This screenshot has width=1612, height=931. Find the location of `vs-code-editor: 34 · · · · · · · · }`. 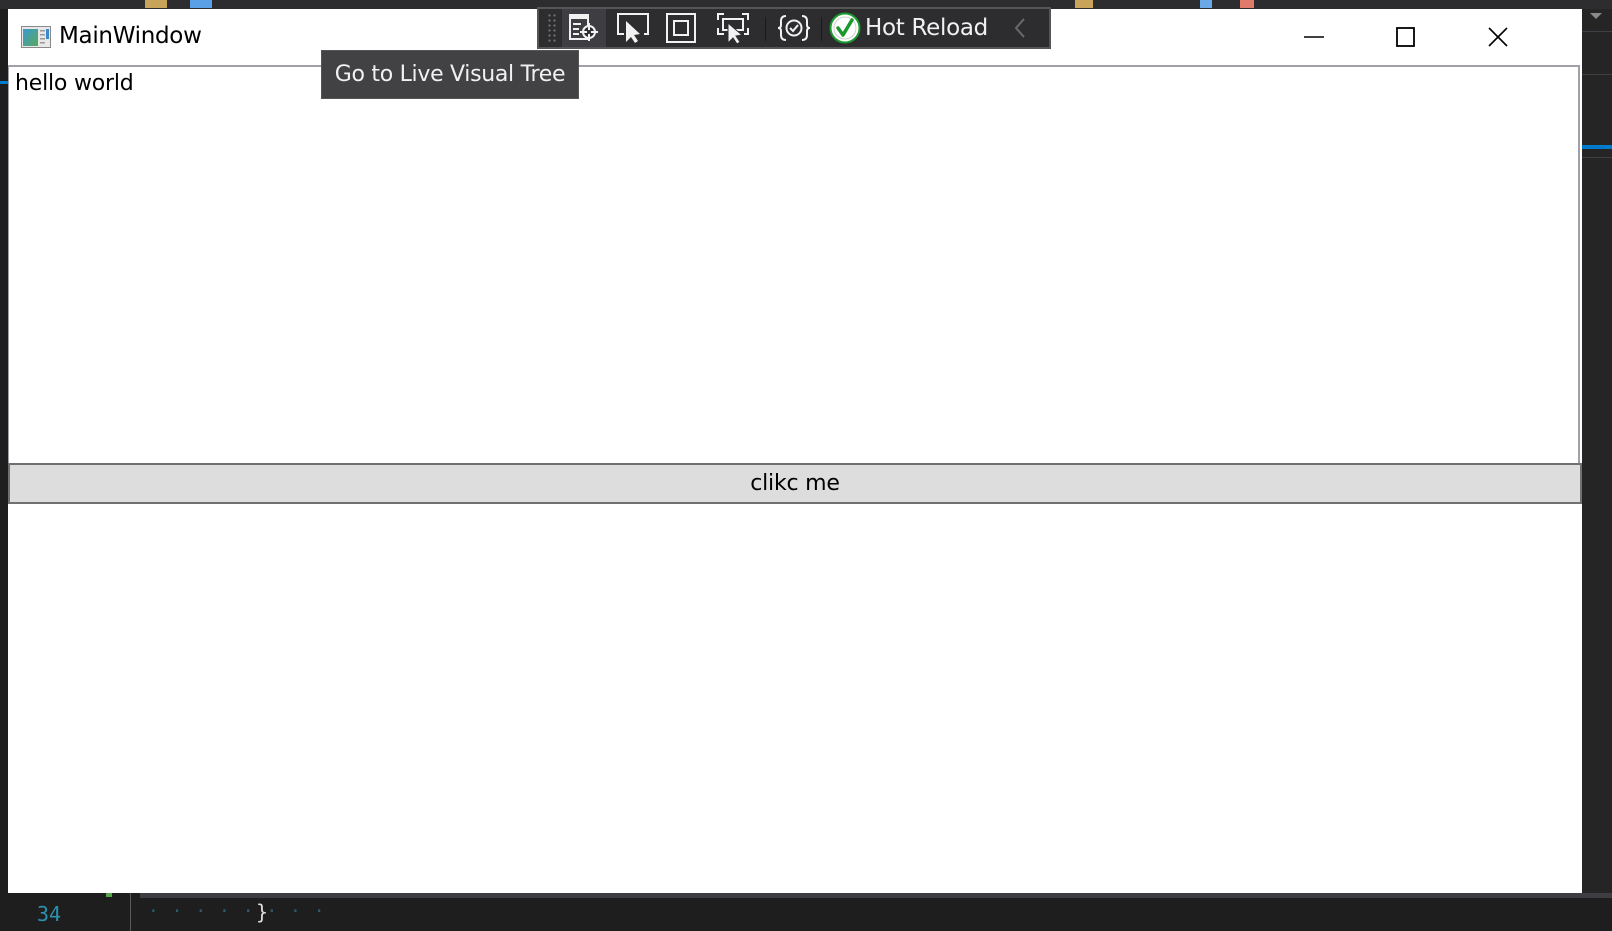

vs-code-editor: 34 · · · · · · · · } is located at coordinates (806, 912).